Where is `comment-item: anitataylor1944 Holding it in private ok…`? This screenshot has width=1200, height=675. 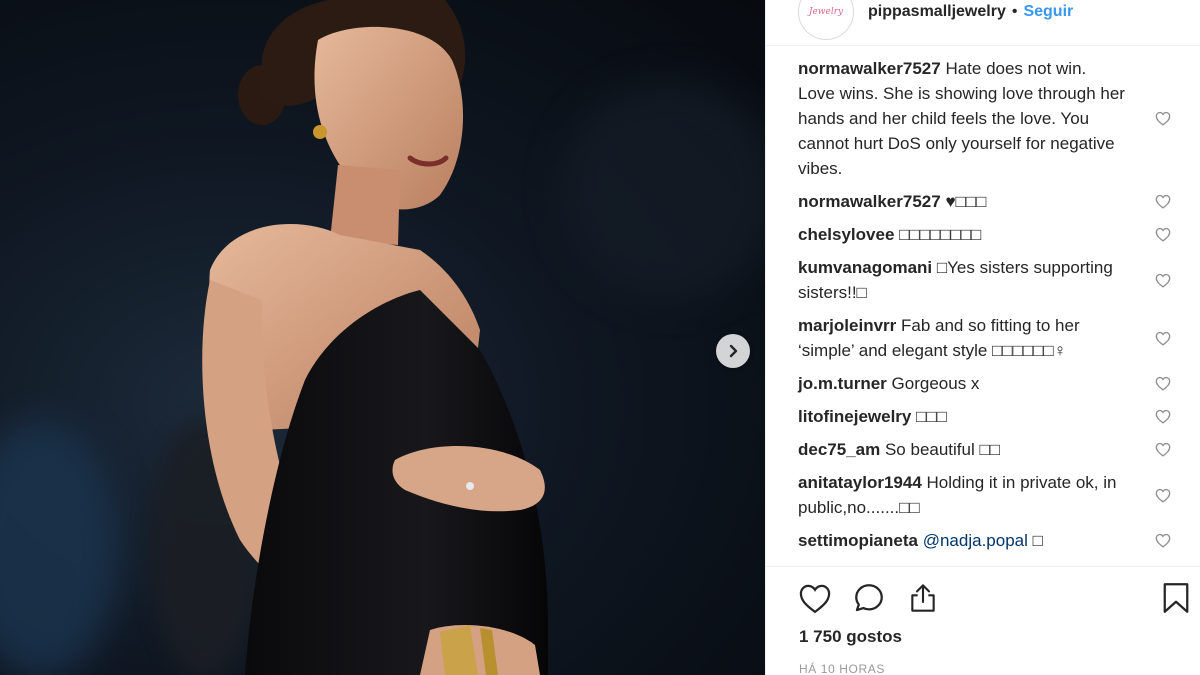
comment-item: anitataylor1944 Holding it in private ok… is located at coordinates (985, 495).